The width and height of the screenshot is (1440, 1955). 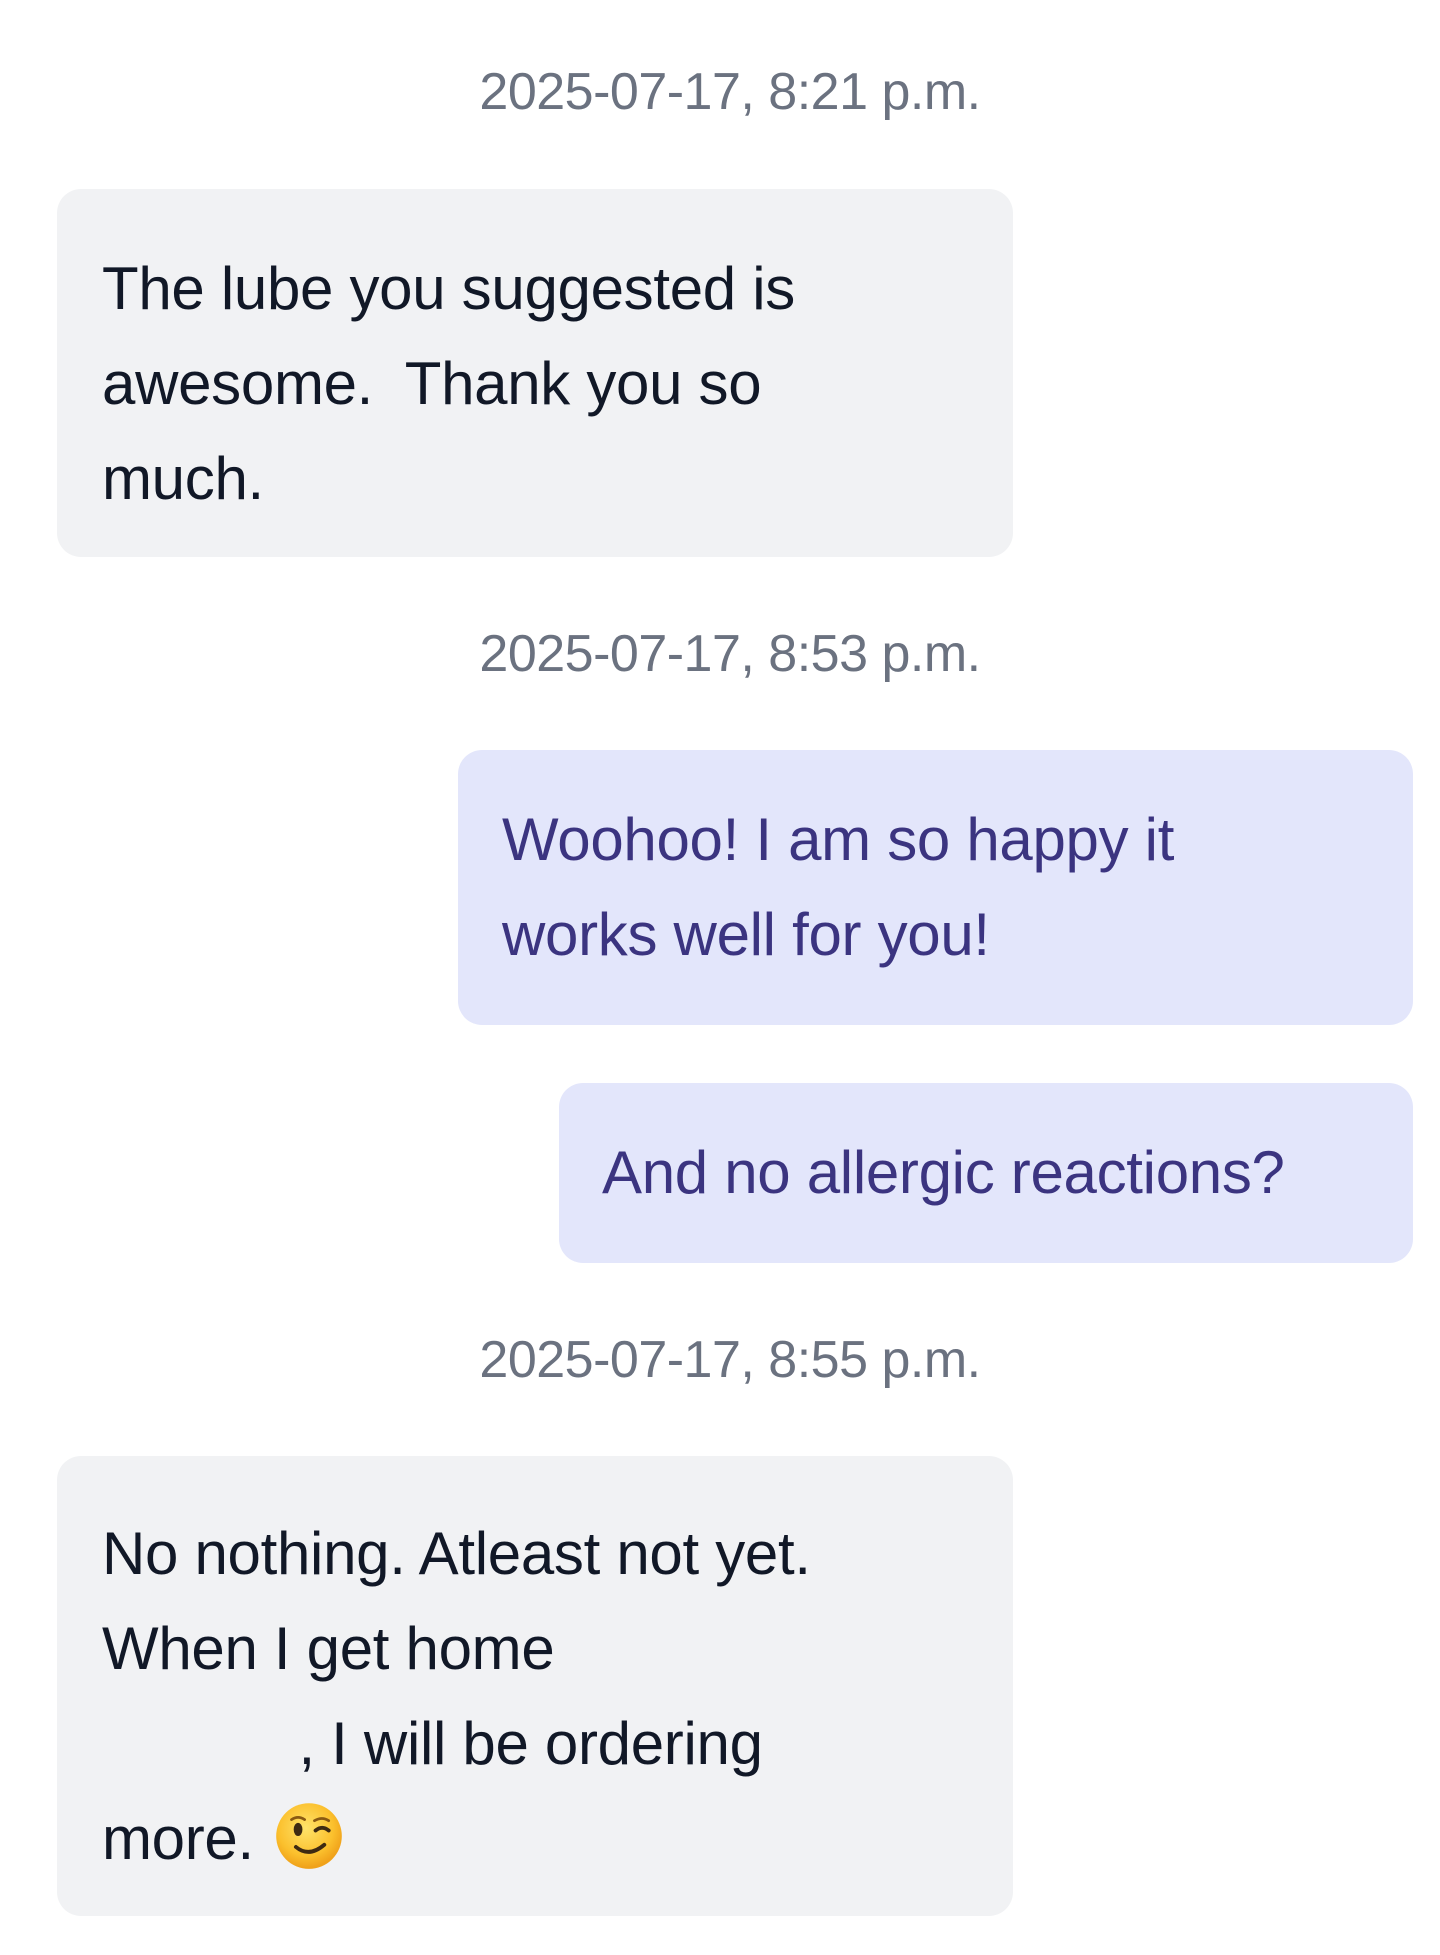 What do you see at coordinates (456, 1553) in the screenshot?
I see `message-text-line: No nothing. Atleast not yet.` at bounding box center [456, 1553].